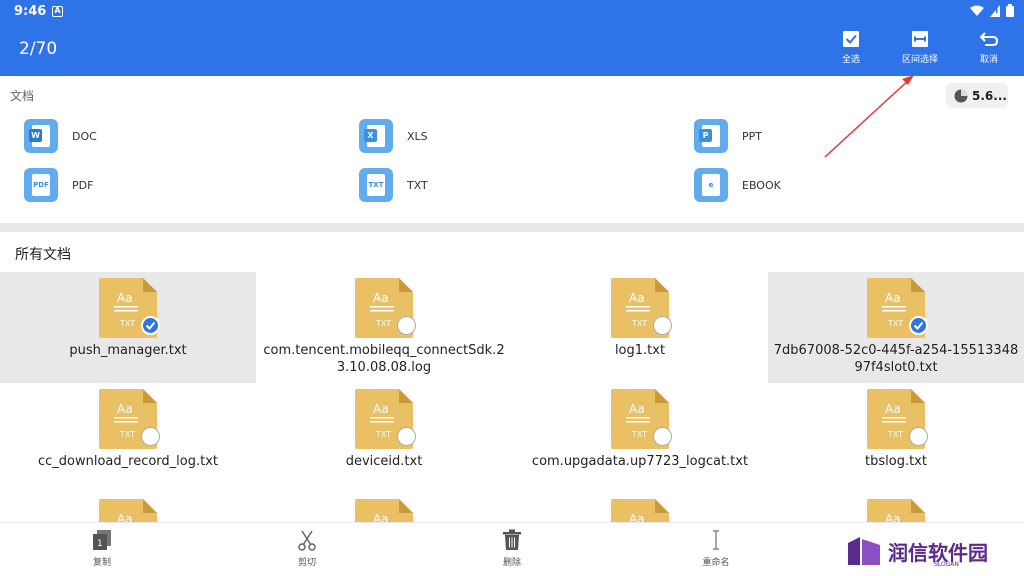 The height and width of the screenshot is (576, 1024). I want to click on pdf-badge: PDF, so click(41, 185).